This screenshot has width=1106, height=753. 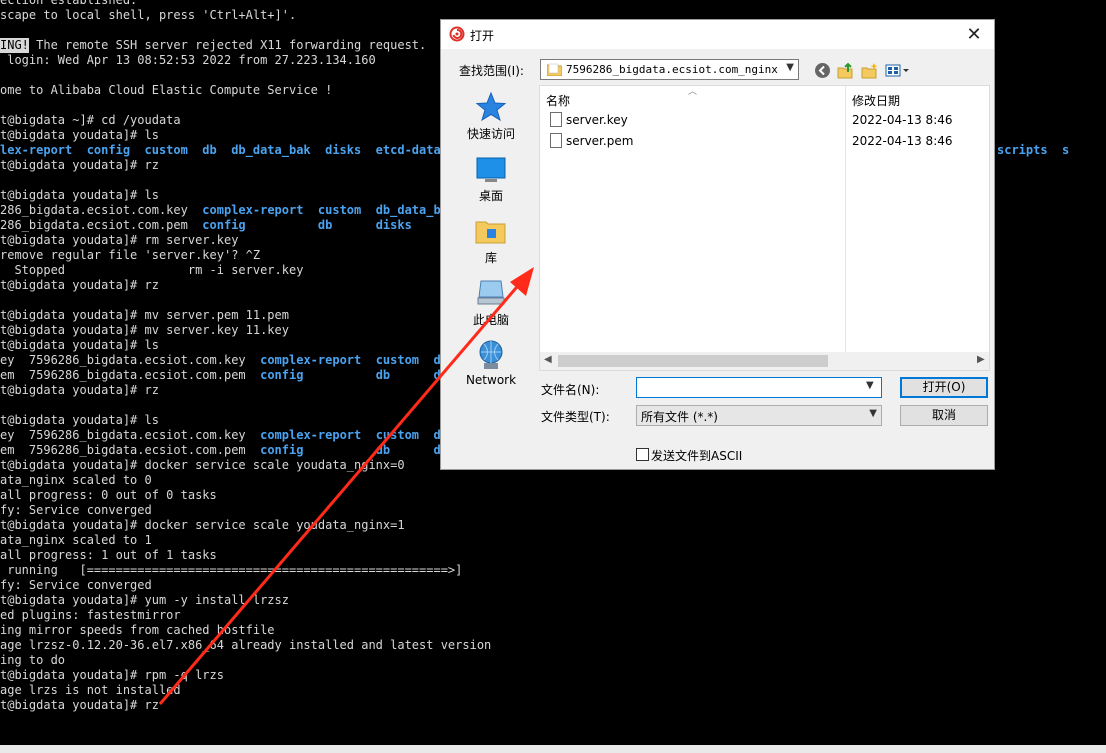 What do you see at coordinates (491, 178) in the screenshot?
I see `place-desktop: 桌面` at bounding box center [491, 178].